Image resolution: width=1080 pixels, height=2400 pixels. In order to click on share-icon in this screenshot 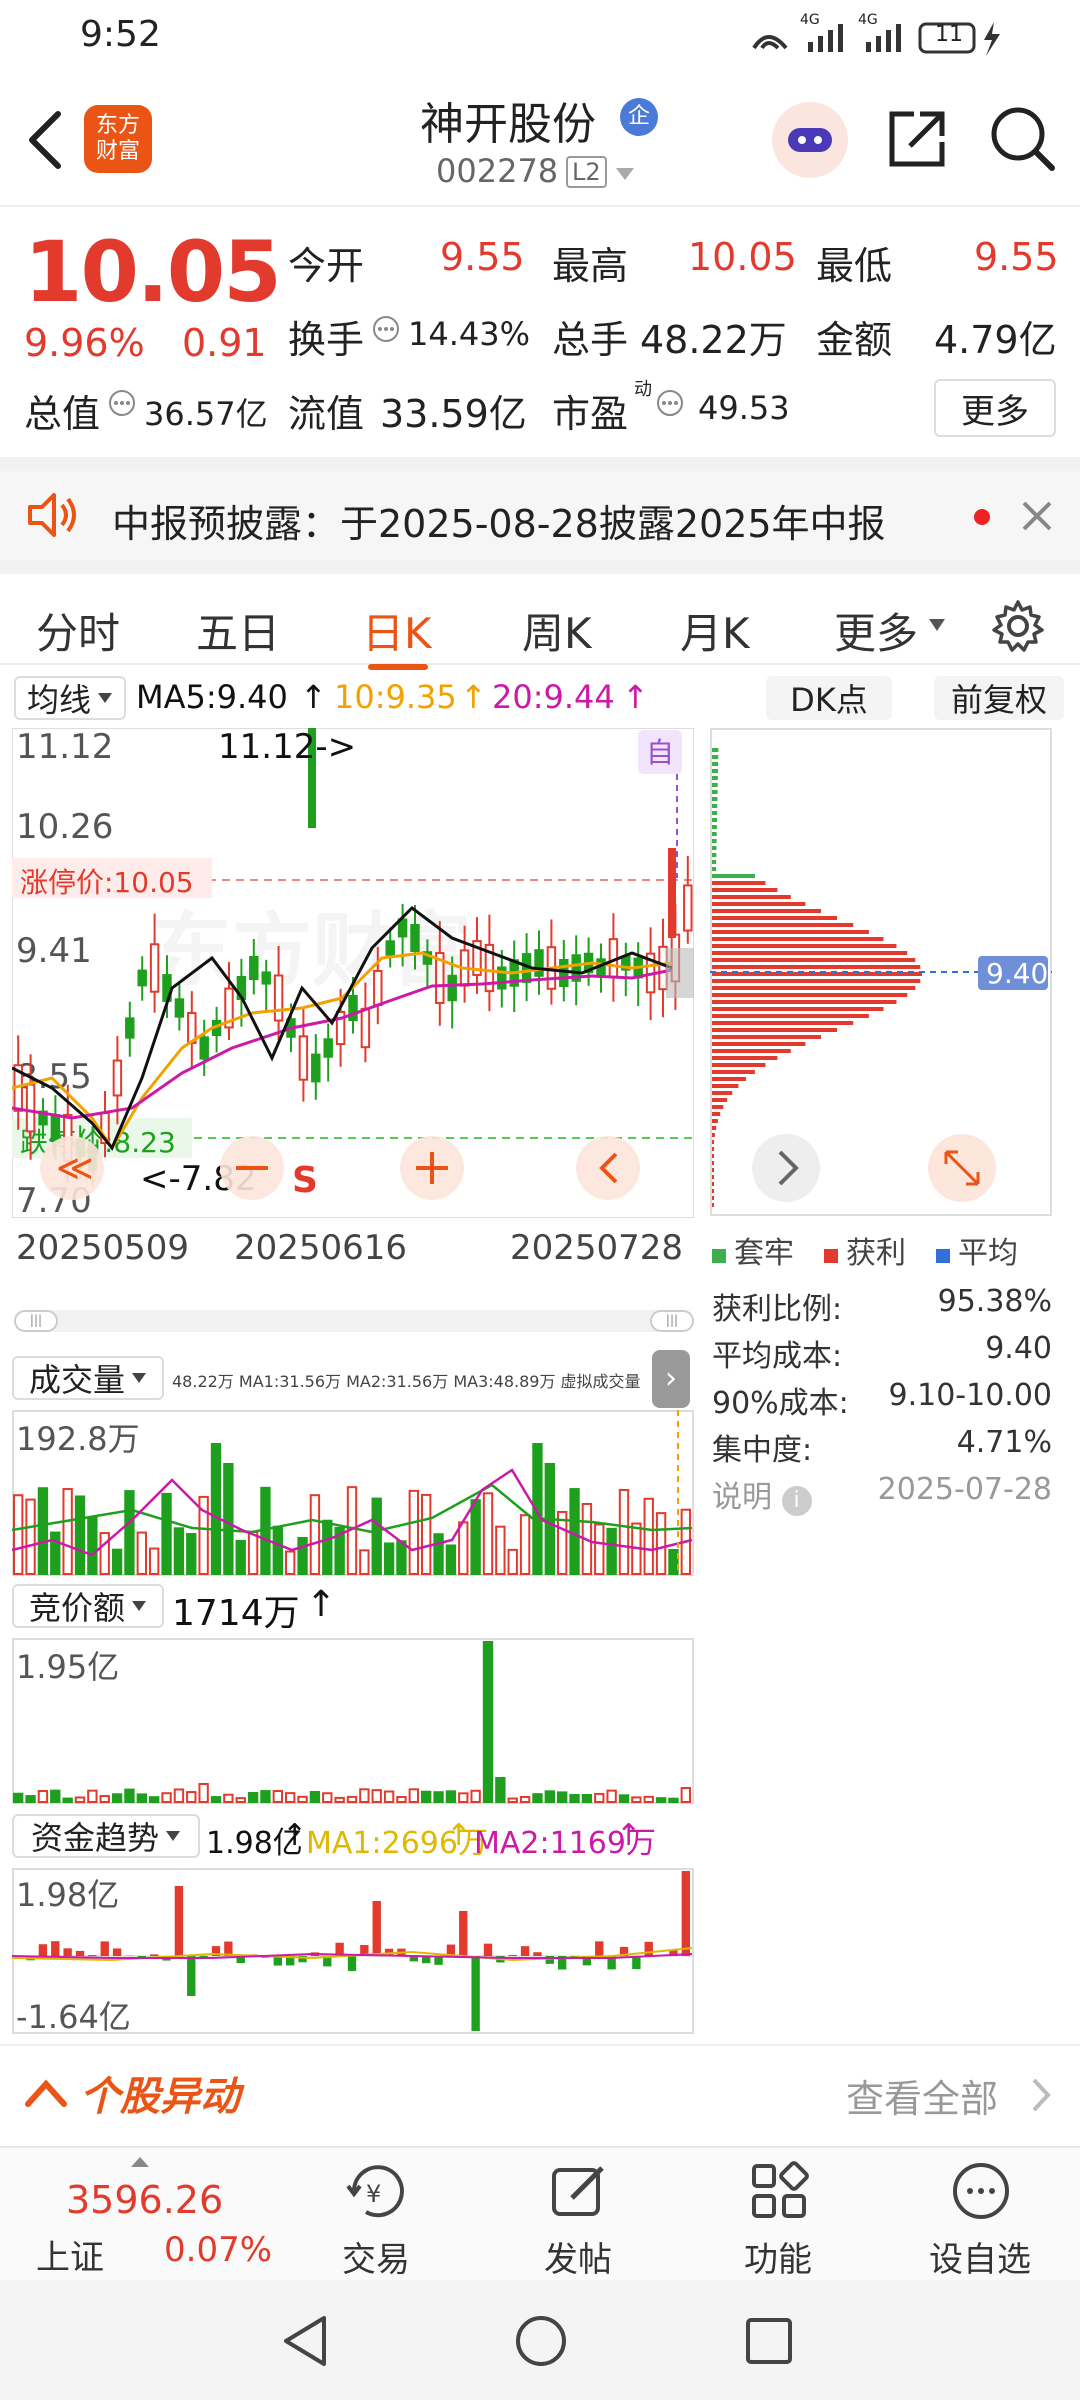, I will do `click(917, 139)`.